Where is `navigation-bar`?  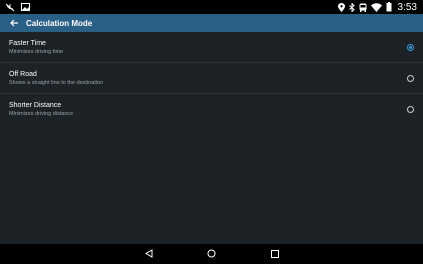 navigation-bar is located at coordinates (211, 254).